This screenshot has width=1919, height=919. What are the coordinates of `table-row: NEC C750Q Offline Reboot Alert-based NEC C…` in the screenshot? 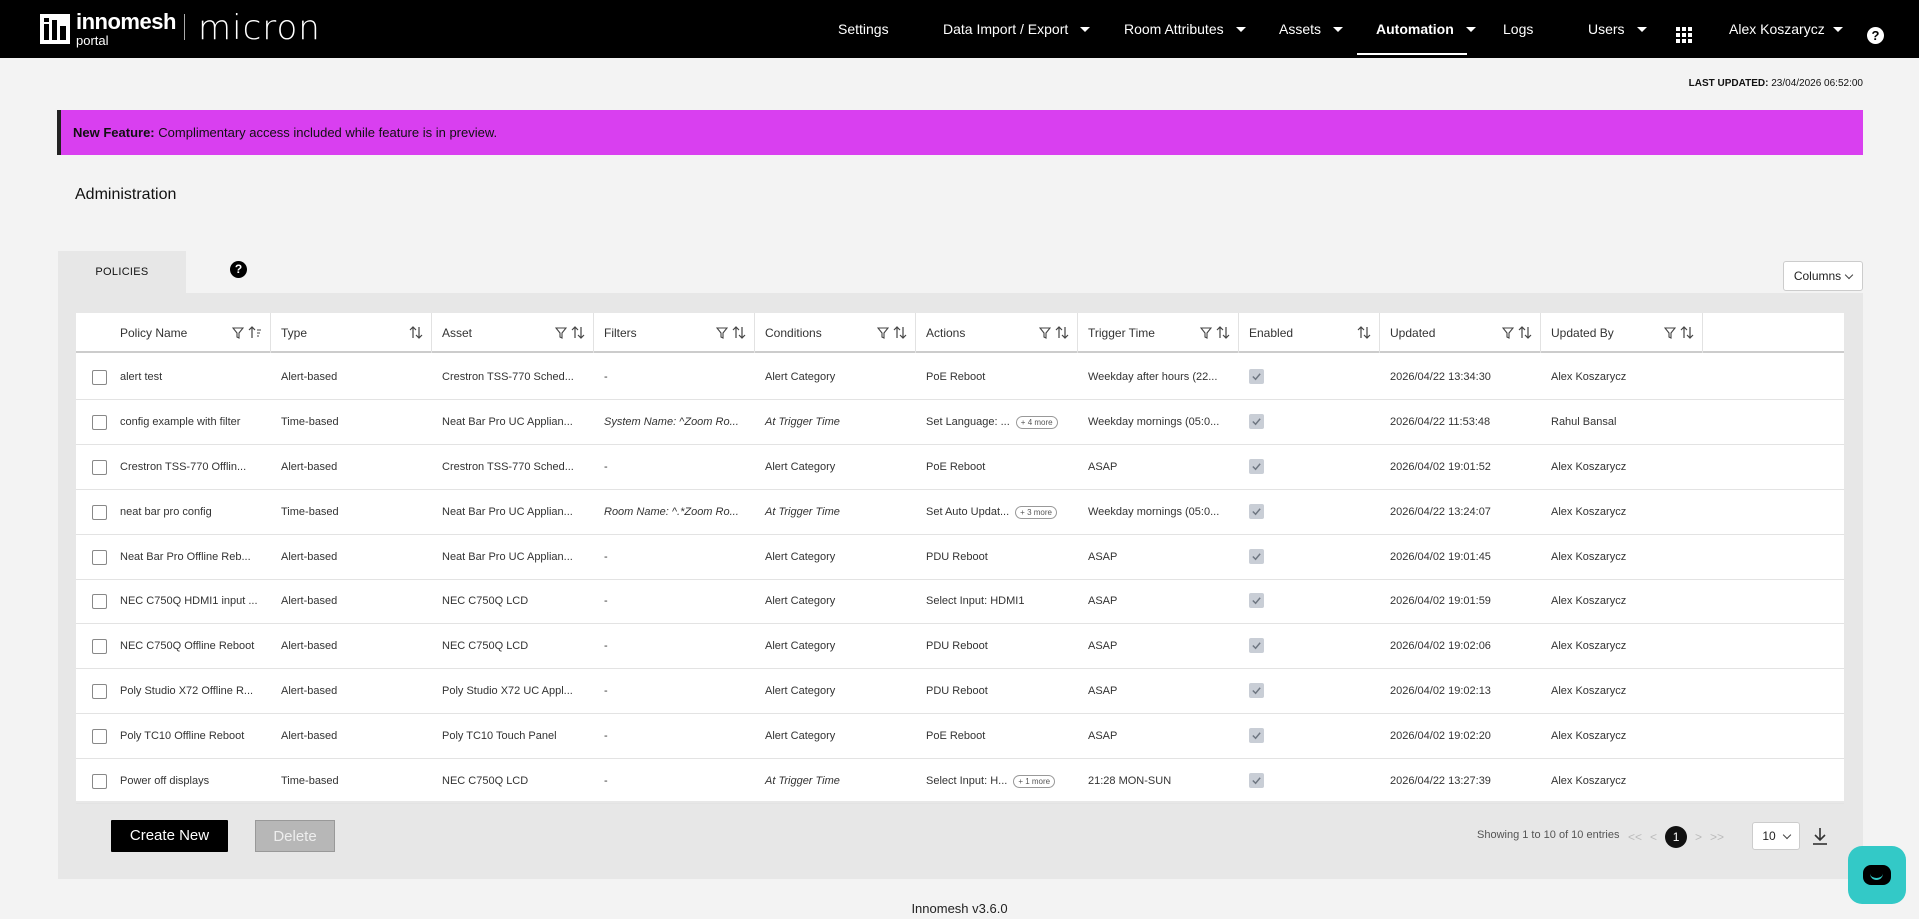 It's located at (960, 646).